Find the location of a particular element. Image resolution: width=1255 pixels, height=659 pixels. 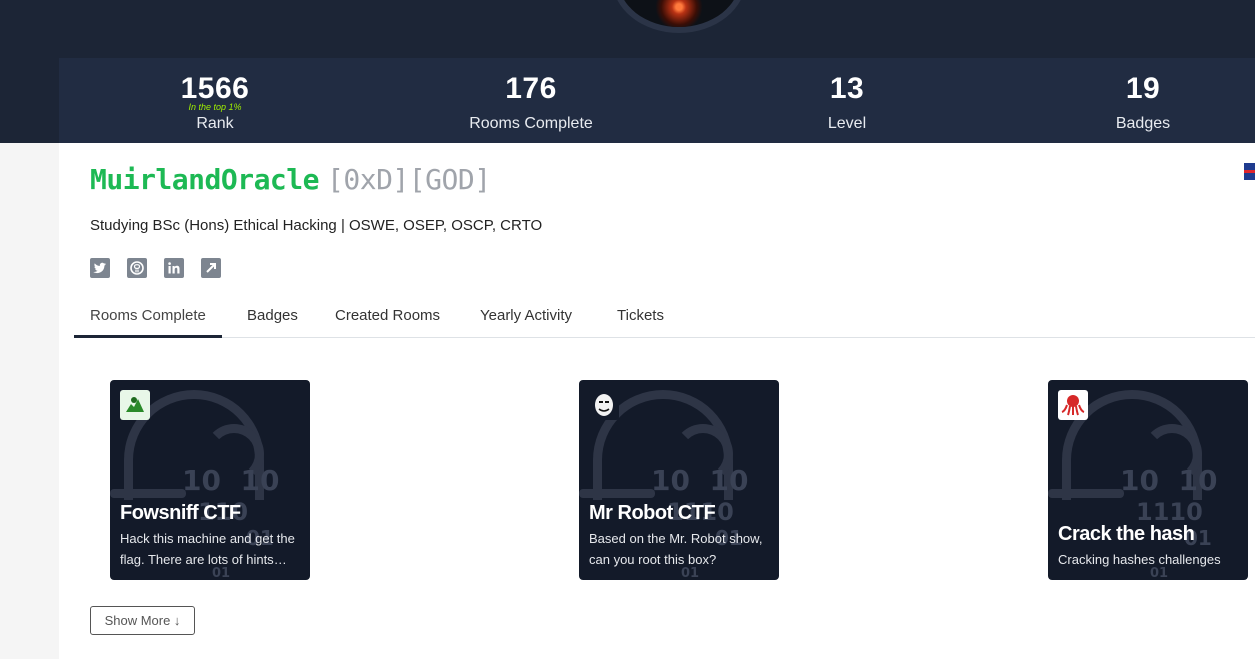

tab-created-rooms: Created Rooms is located at coordinates (387, 318).